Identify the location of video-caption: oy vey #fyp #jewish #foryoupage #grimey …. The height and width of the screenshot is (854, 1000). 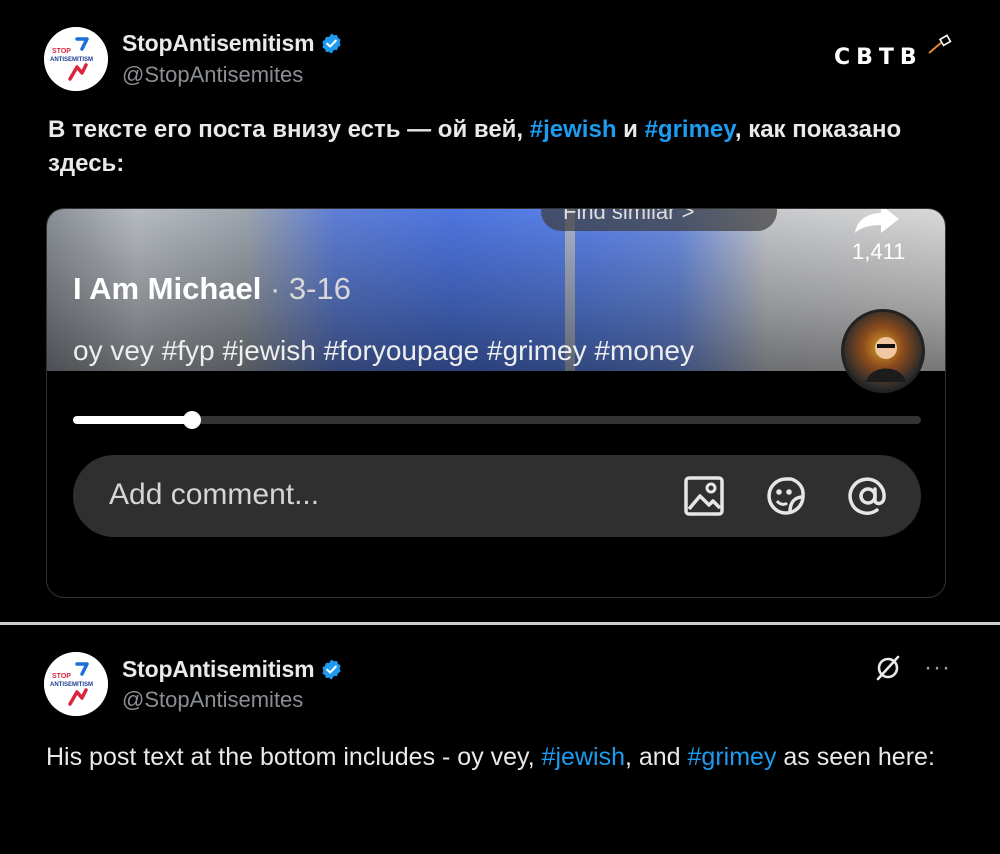
(384, 350).